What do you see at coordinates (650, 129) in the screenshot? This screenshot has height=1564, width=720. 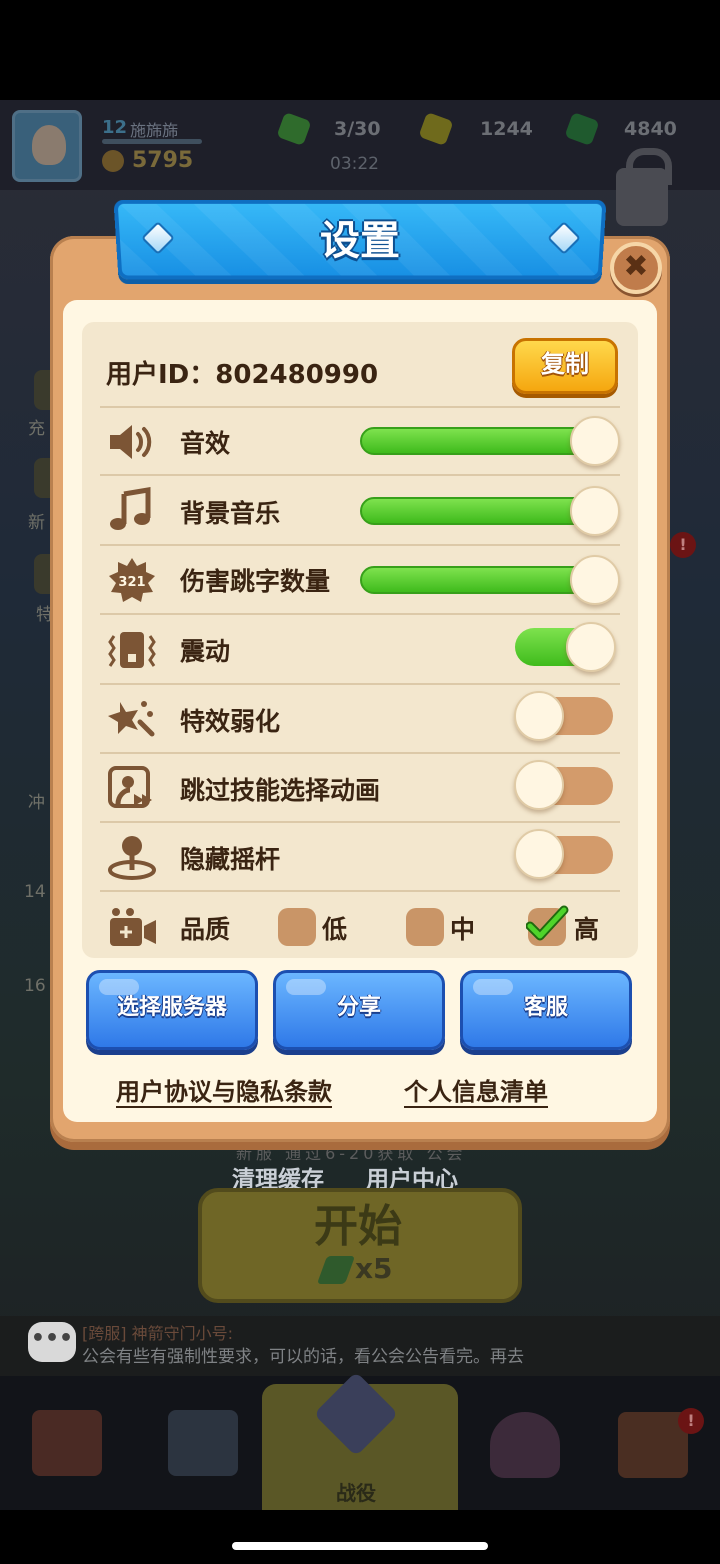 I see `gem-value: 4840` at bounding box center [650, 129].